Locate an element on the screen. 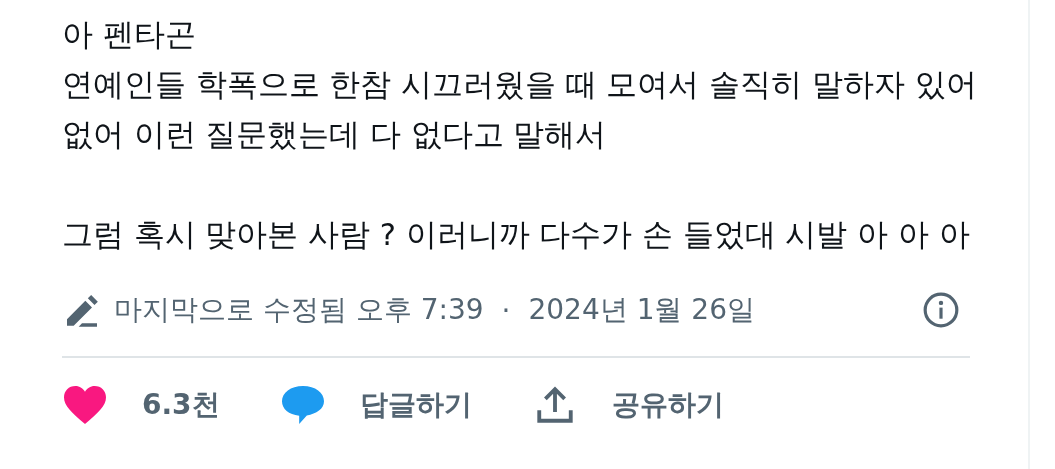 This screenshot has width=1055, height=469. speech-bubble-icon is located at coordinates (302, 405).